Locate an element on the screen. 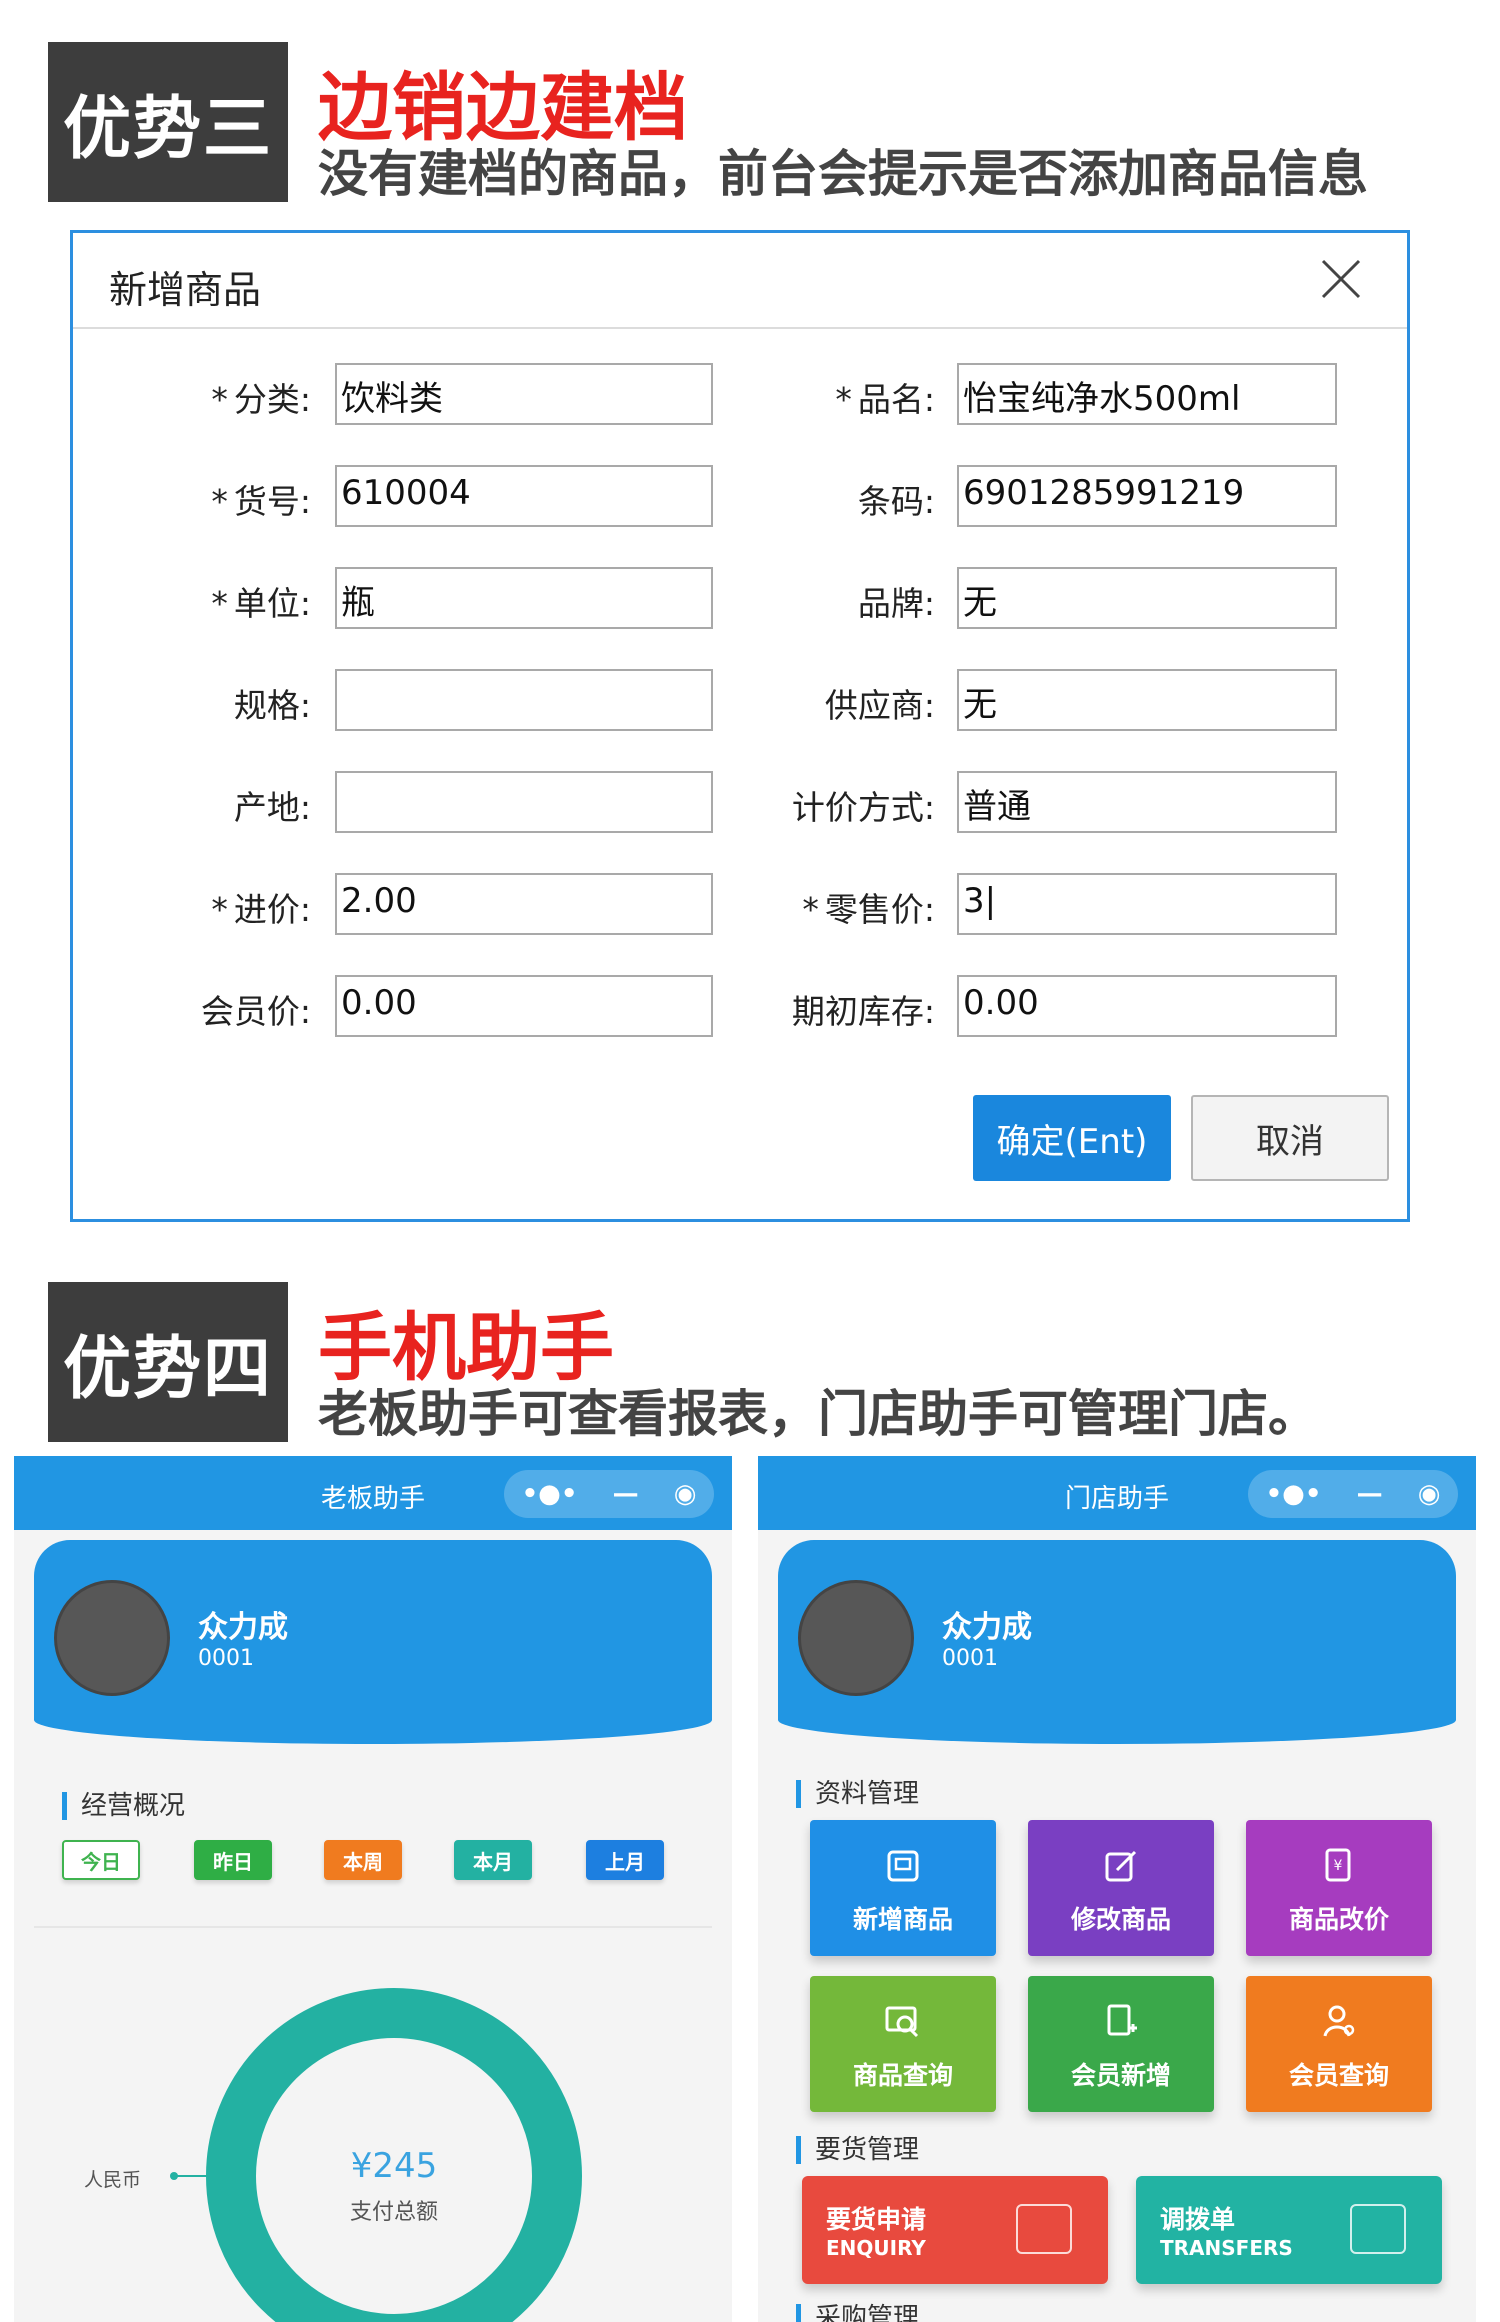 This screenshot has width=1500, height=2322. wide-tile: 调拨单 TRANSFERS is located at coordinates (1289, 2230).